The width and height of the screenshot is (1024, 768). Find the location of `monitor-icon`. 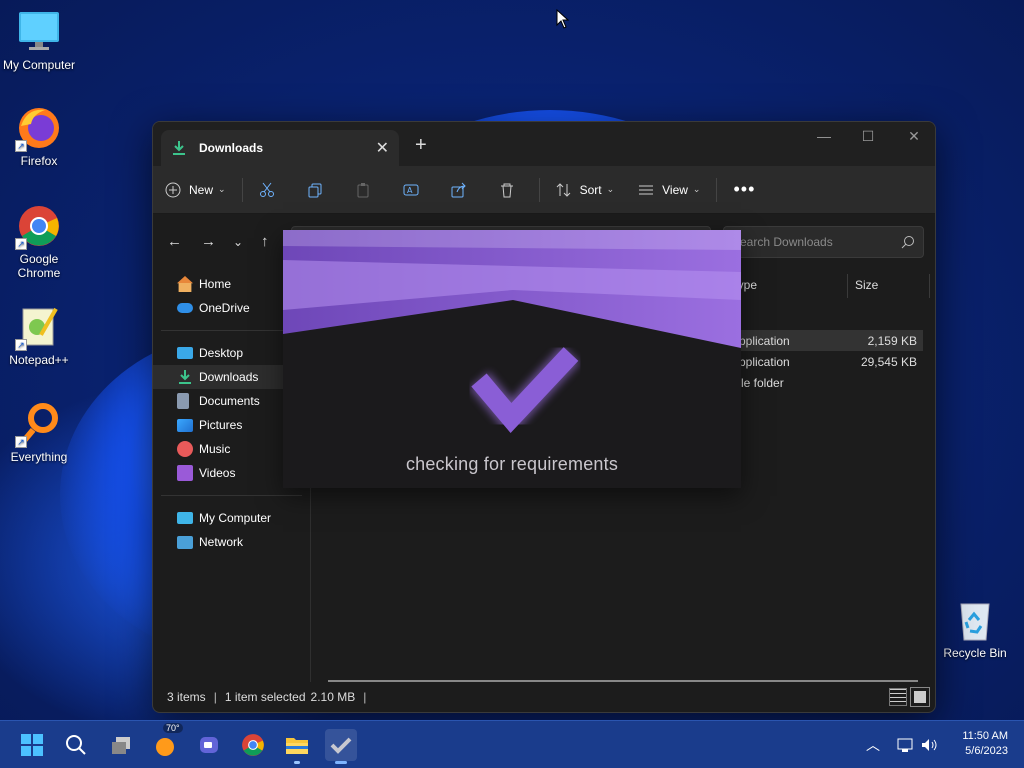

monitor-icon is located at coordinates (39, 32).